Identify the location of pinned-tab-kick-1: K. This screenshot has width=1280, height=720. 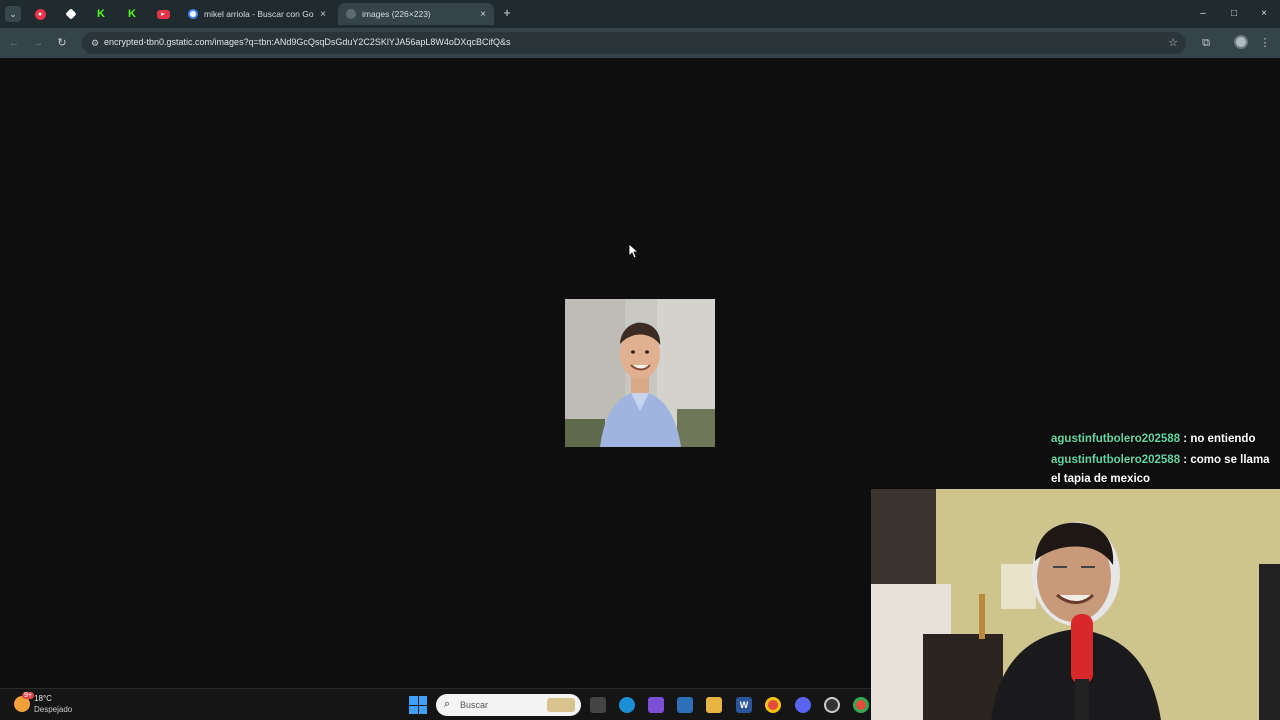
(101, 14).